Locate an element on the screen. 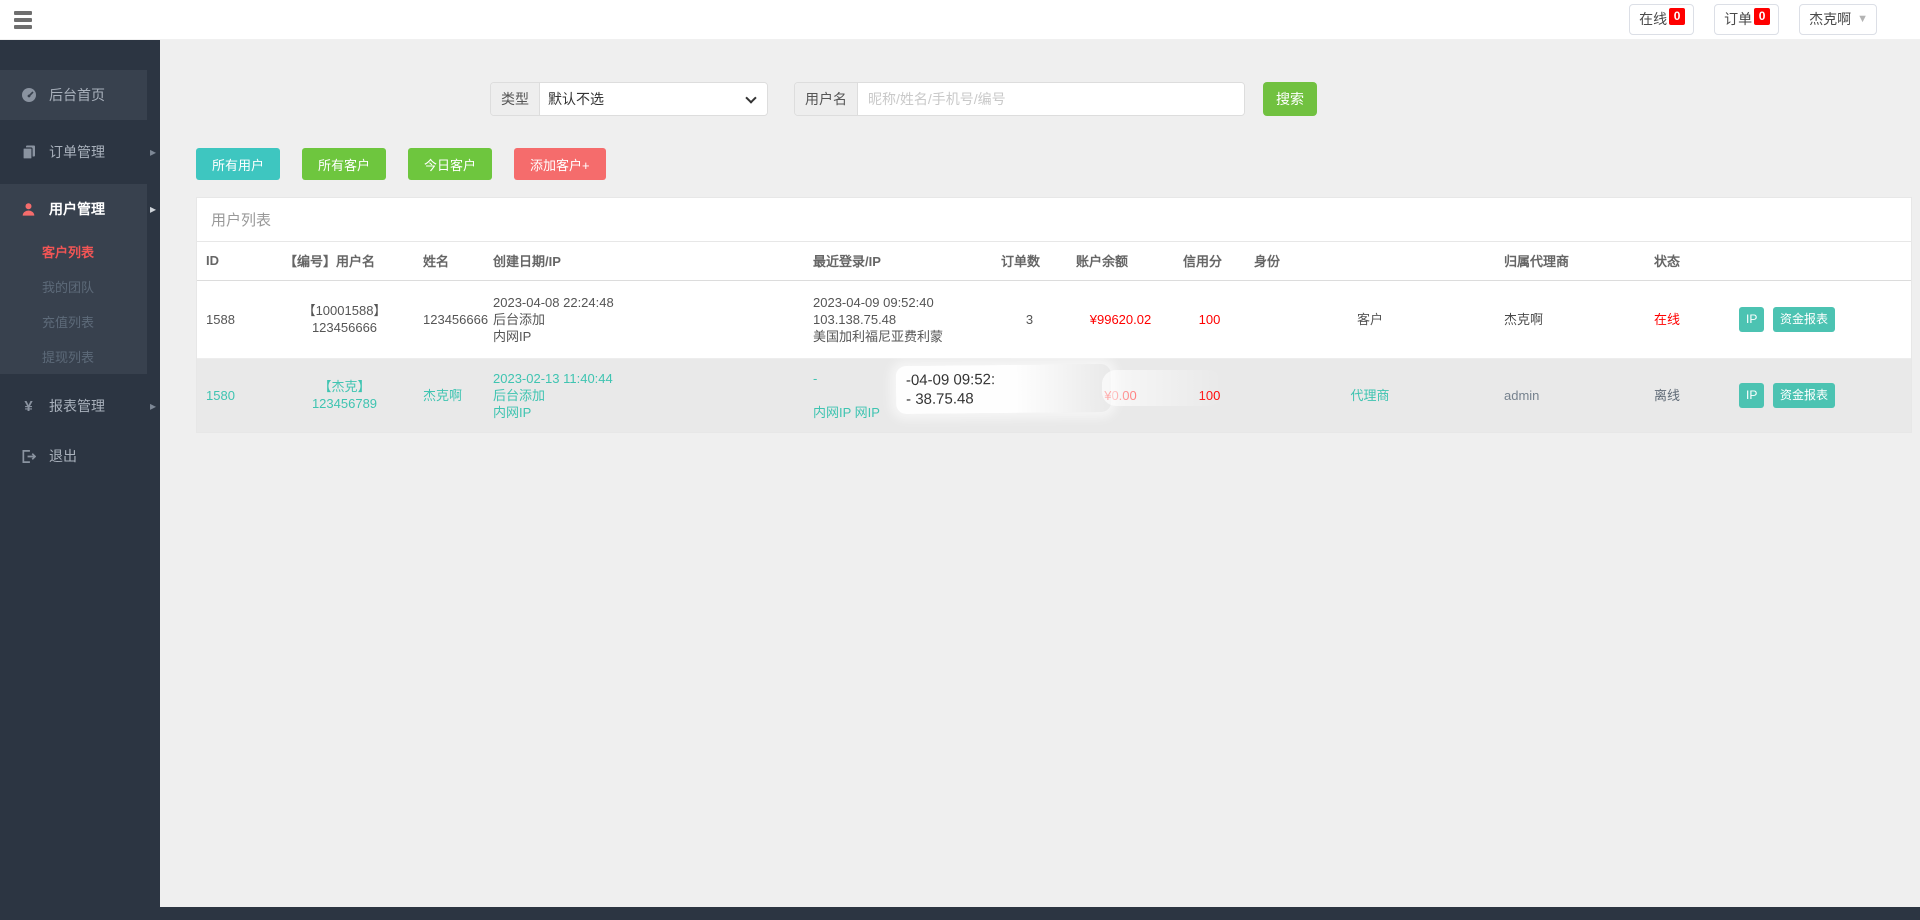  type-filter-group: 类型 默认不选 is located at coordinates (629, 99).